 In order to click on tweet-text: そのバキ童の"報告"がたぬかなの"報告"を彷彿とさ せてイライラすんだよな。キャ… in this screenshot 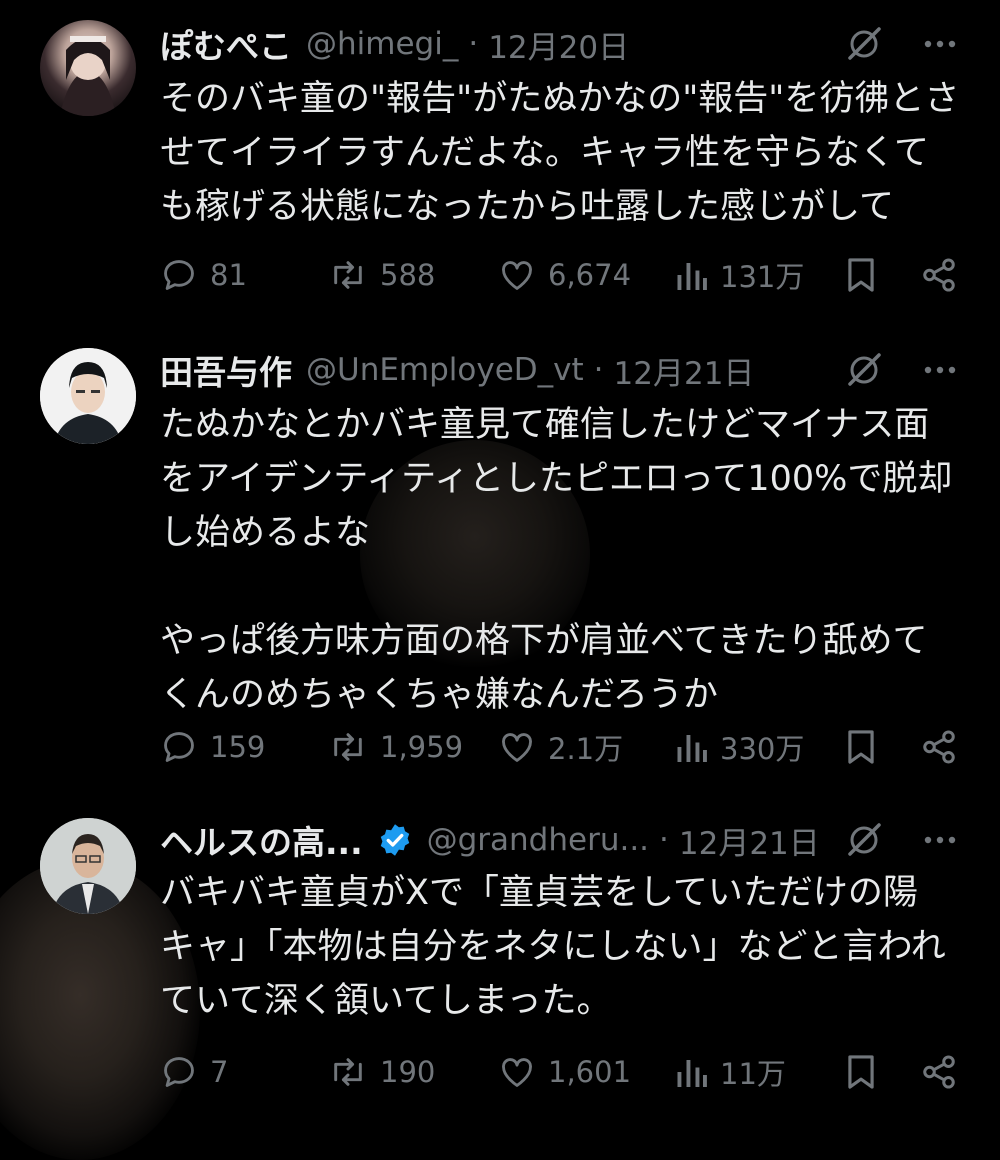, I will do `click(560, 153)`.